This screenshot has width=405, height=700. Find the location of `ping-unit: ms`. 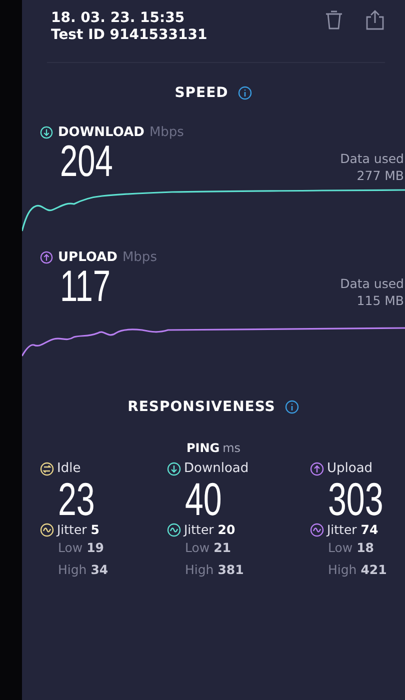

ping-unit: ms is located at coordinates (231, 448).